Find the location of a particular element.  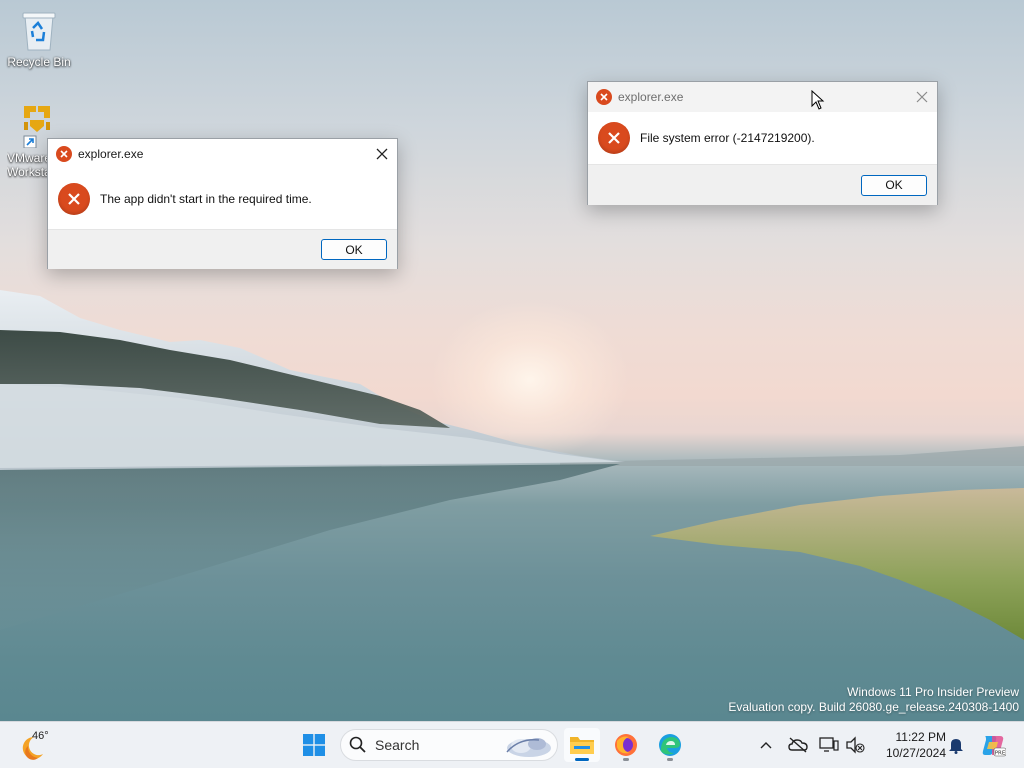

dialog-body: File system error (-2147219200). is located at coordinates (762, 138).